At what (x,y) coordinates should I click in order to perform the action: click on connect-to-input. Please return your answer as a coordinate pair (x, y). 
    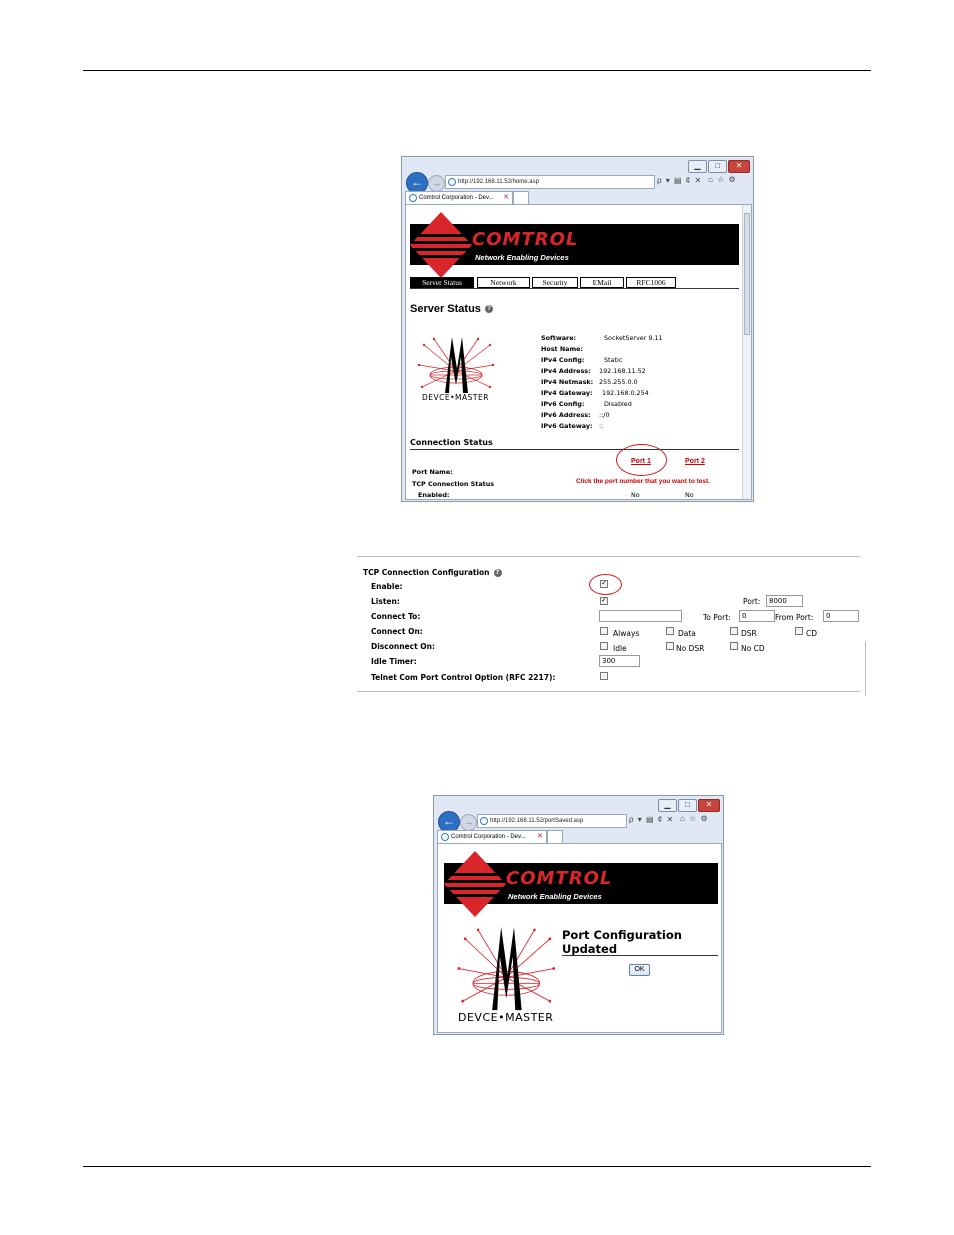
    Looking at the image, I should click on (640, 616).